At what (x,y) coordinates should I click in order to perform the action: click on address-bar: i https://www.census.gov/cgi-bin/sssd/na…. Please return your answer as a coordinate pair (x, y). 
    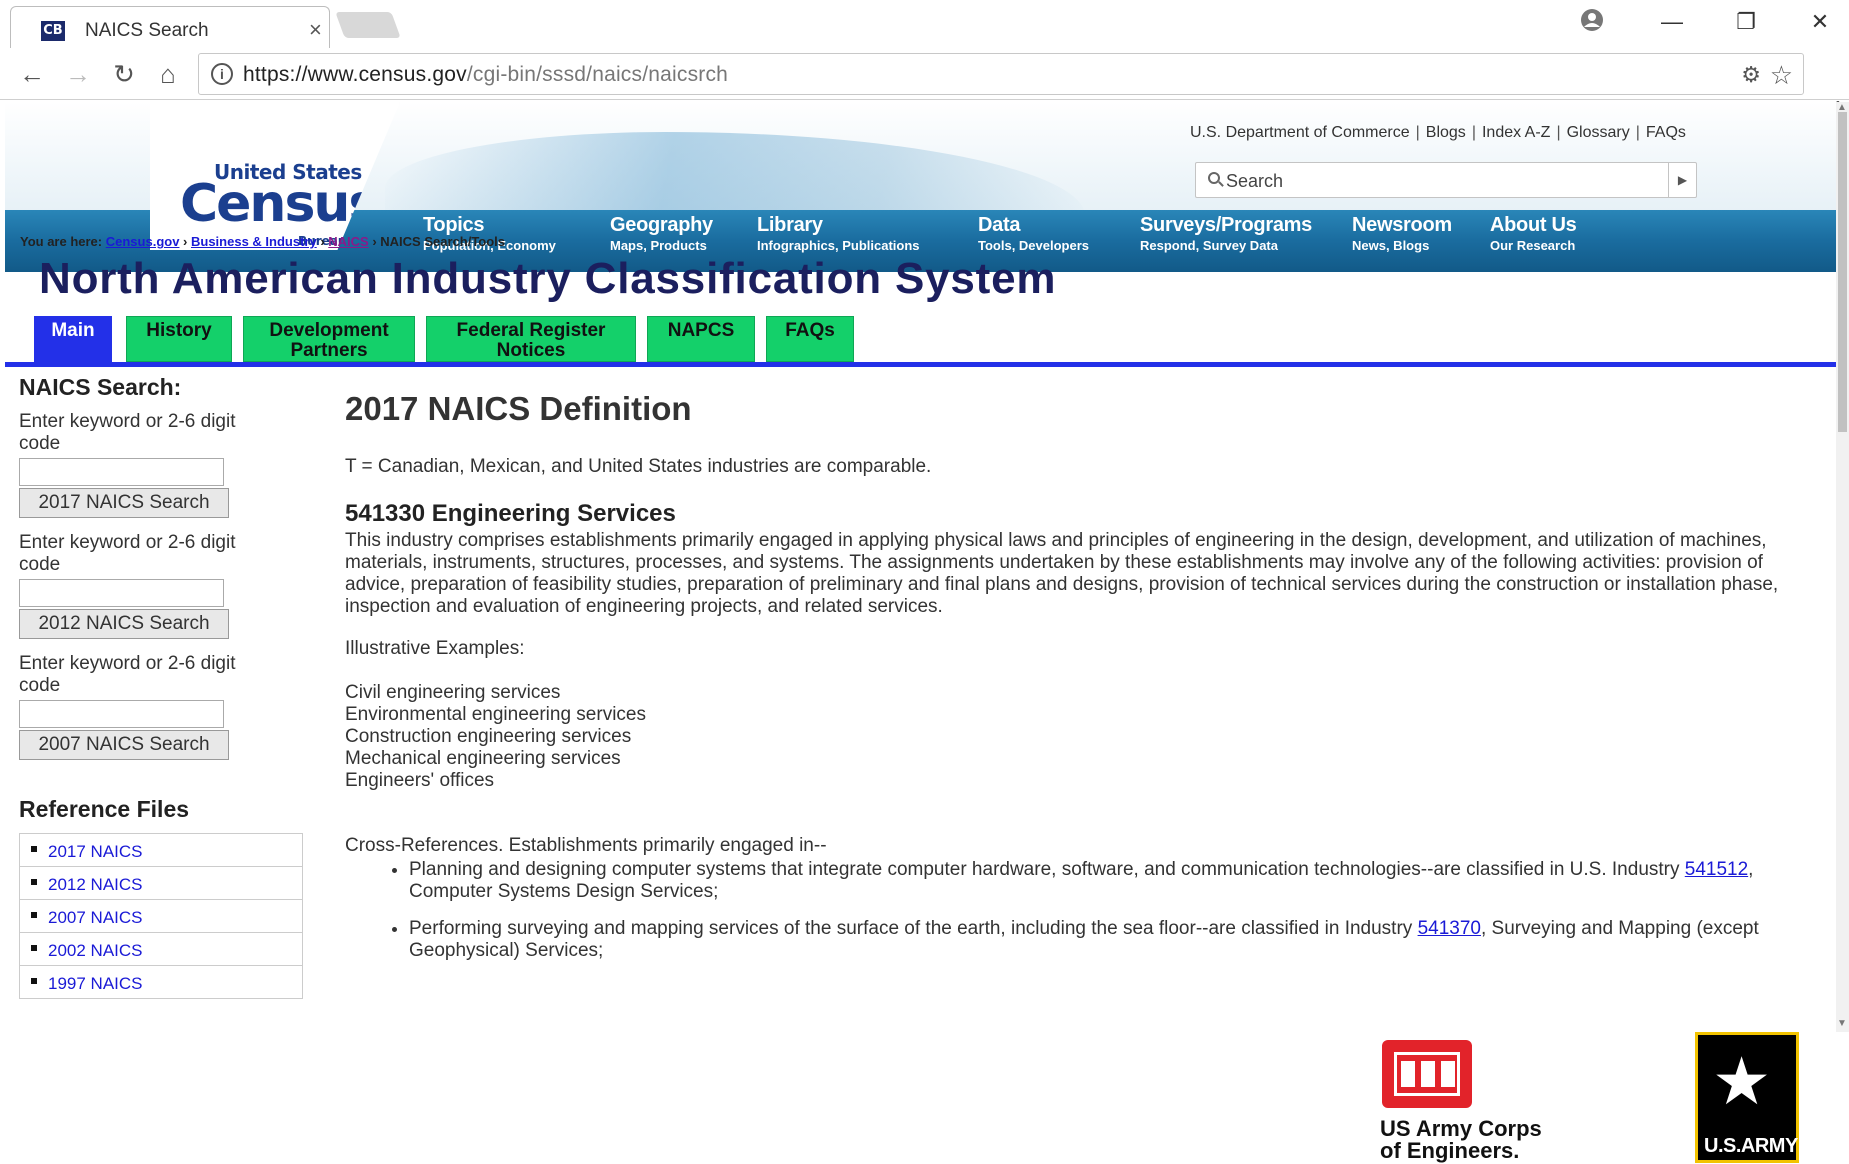
    Looking at the image, I should click on (1001, 74).